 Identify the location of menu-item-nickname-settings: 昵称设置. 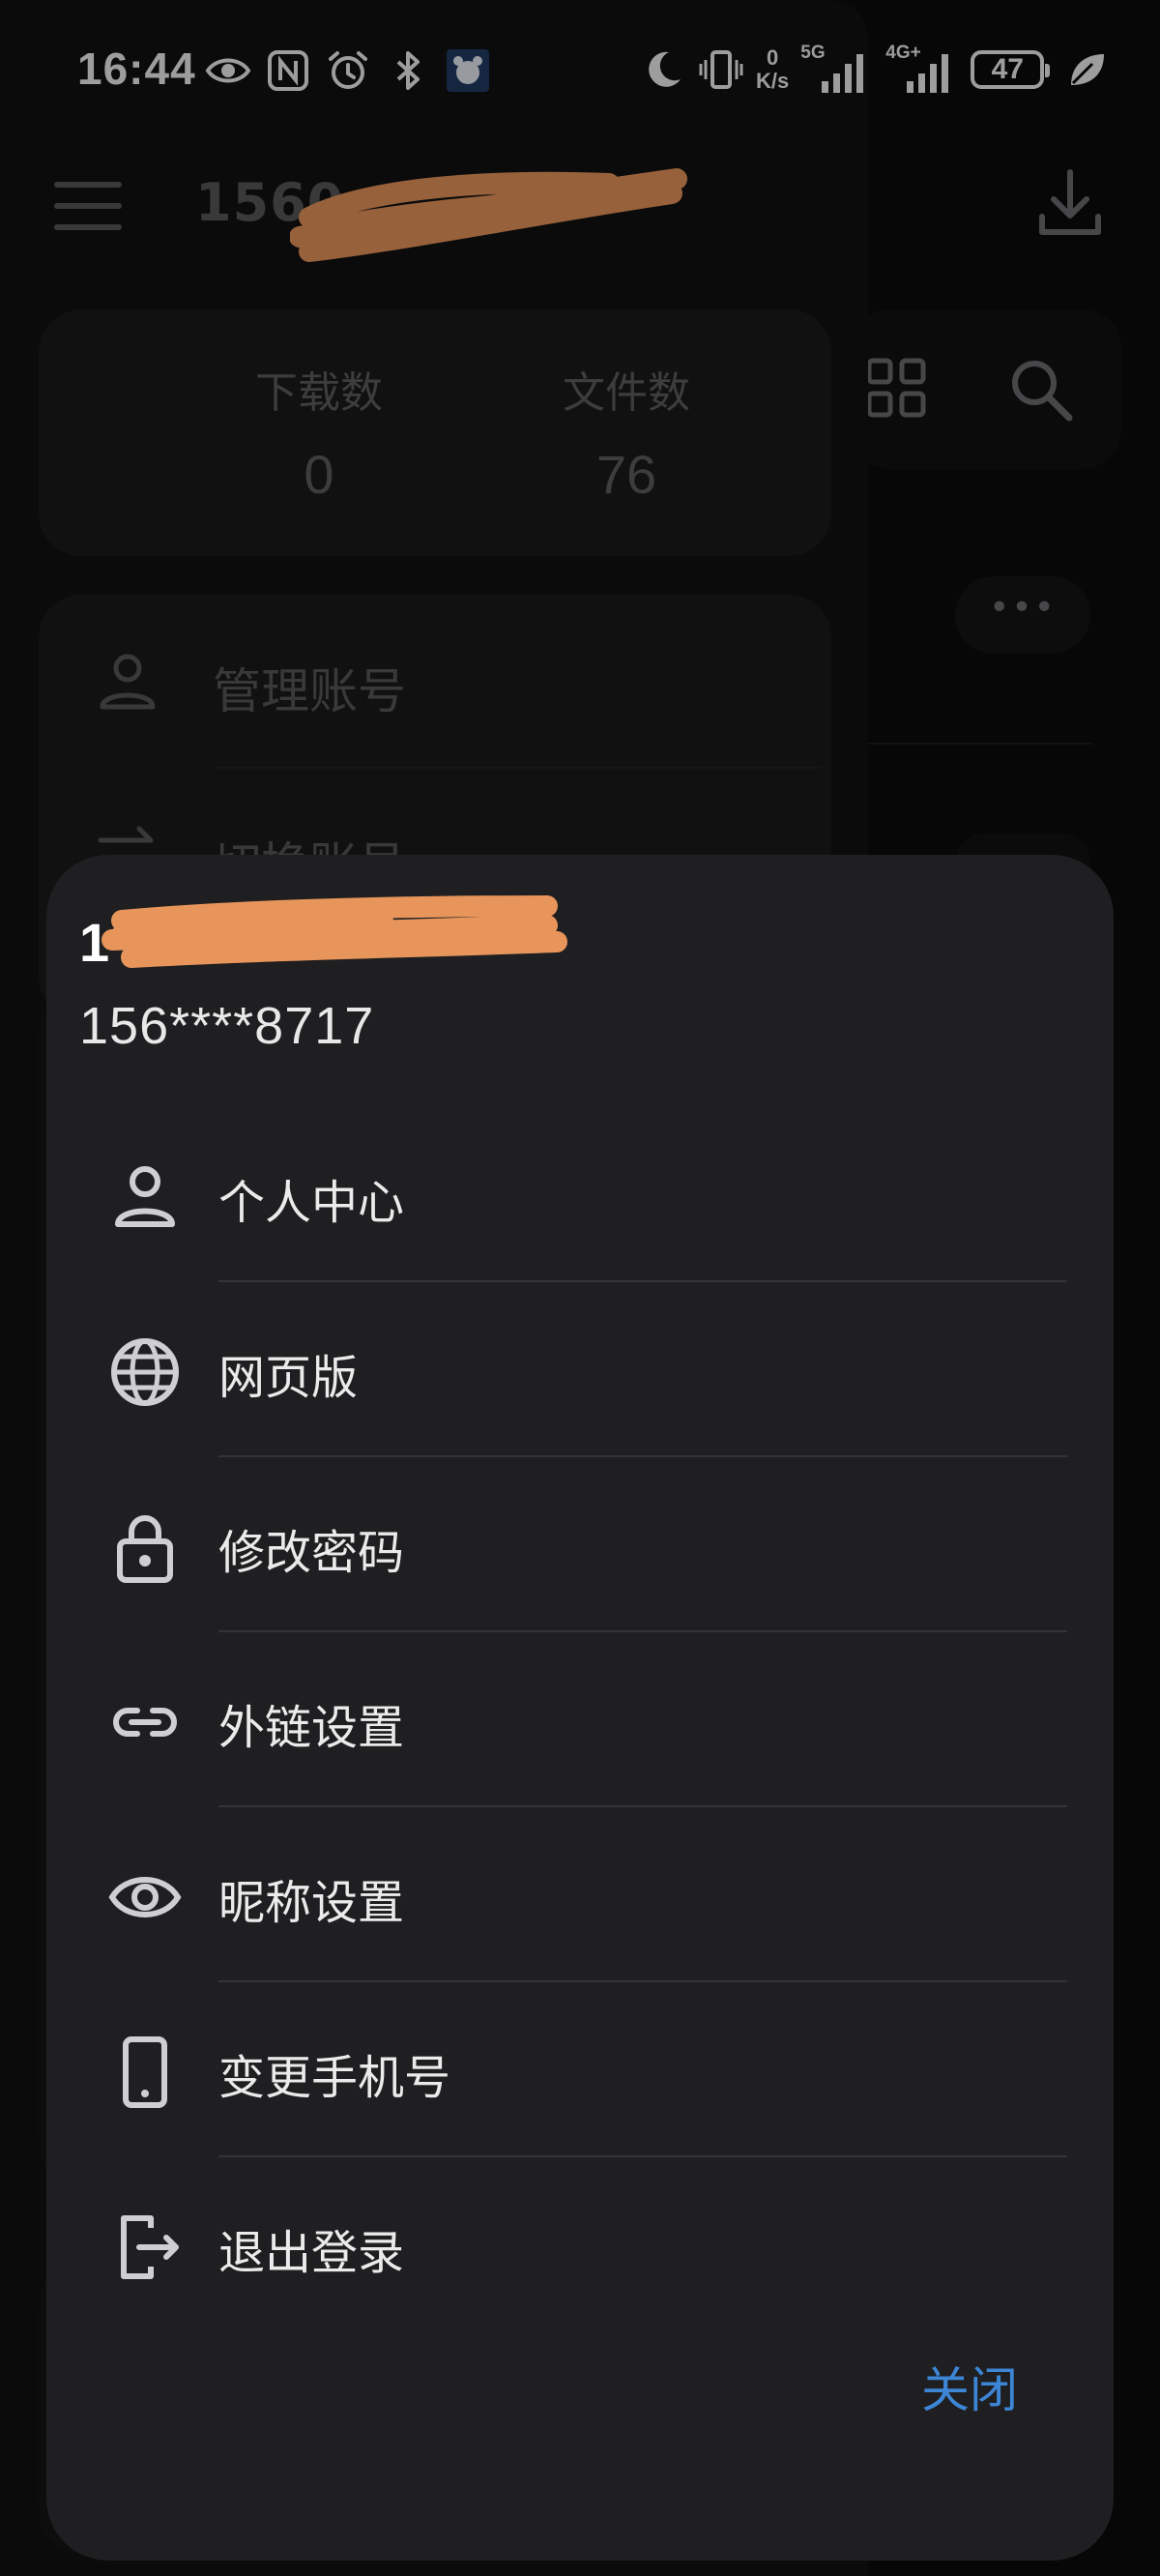
(580, 1894).